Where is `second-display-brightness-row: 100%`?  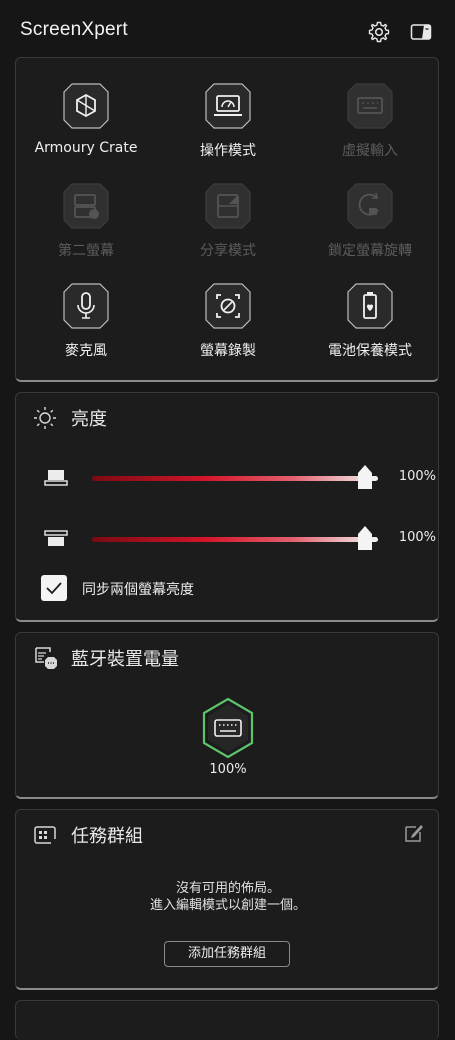 second-display-brightness-row: 100% is located at coordinates (228, 539).